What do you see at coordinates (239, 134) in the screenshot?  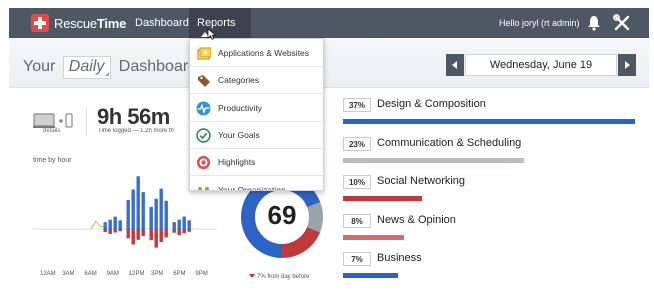 I see `reports-menu-item-label: Your Goals` at bounding box center [239, 134].